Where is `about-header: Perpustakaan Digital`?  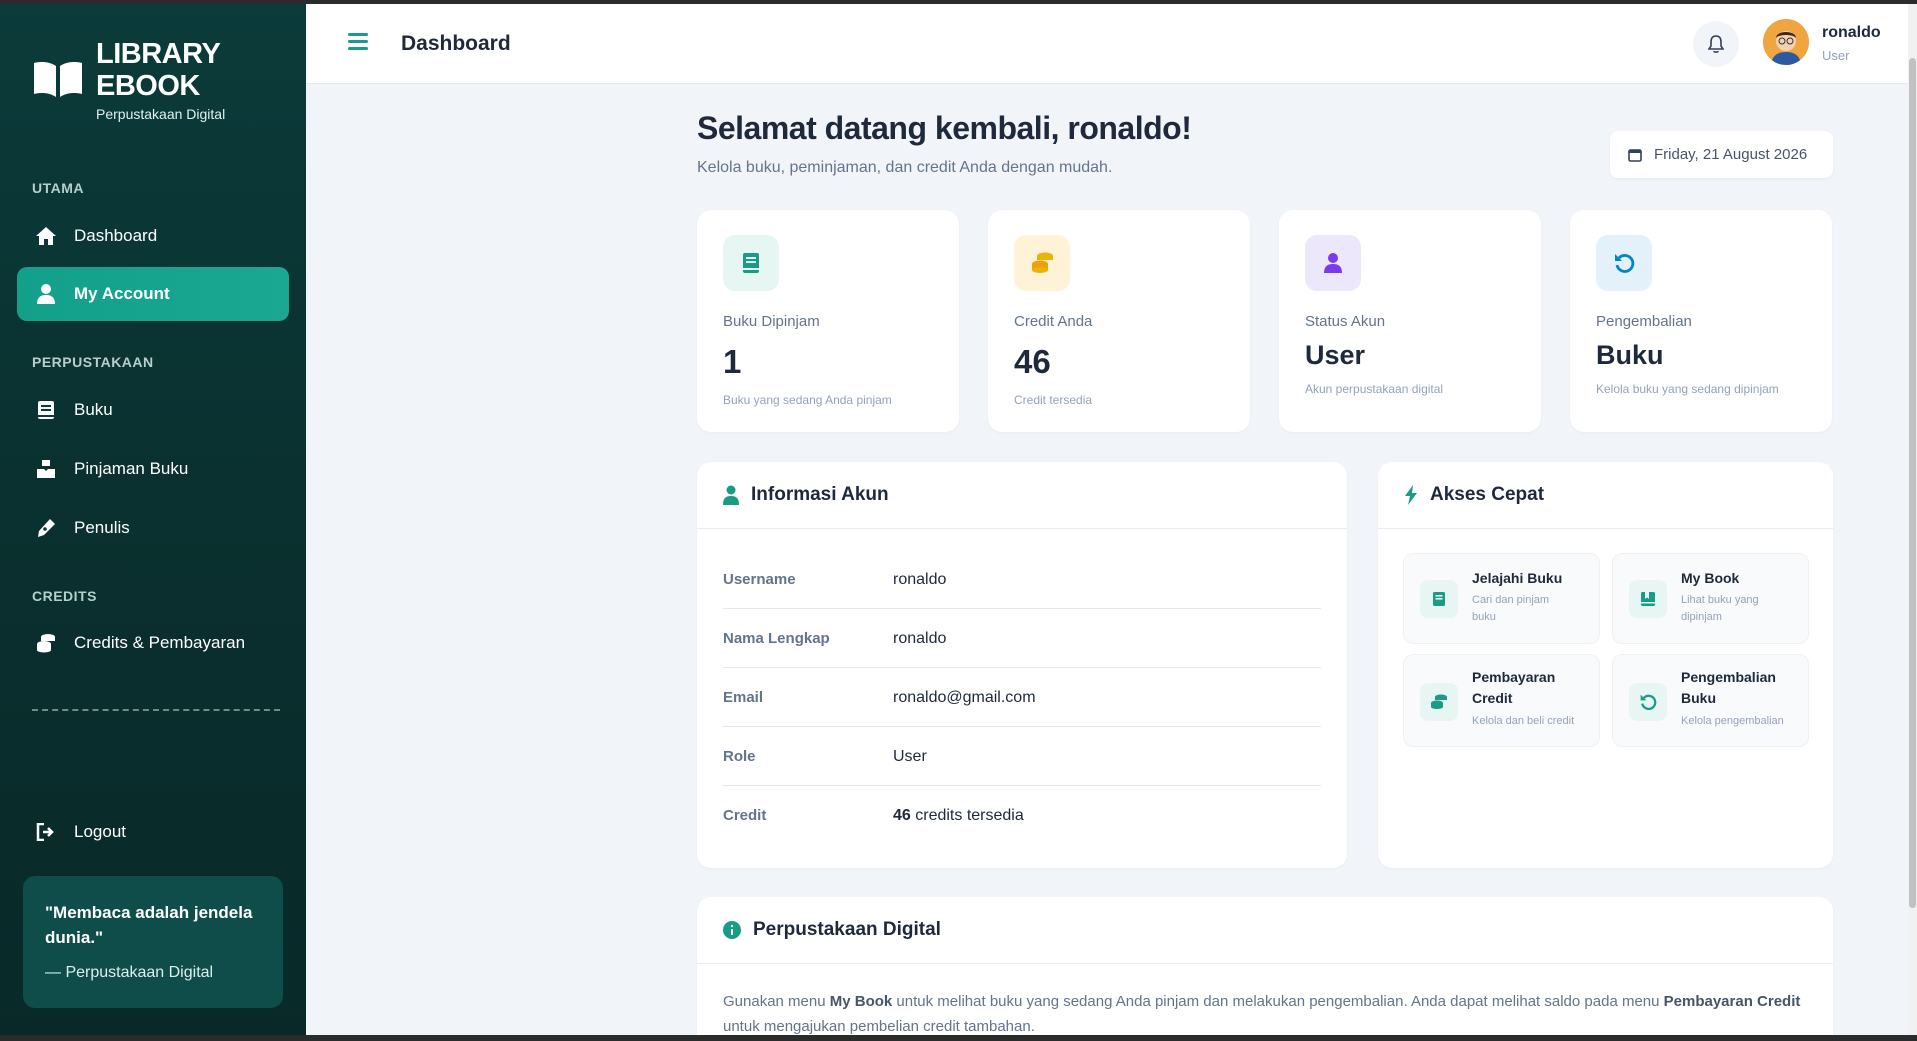
about-header: Perpustakaan Digital is located at coordinates (1265, 930).